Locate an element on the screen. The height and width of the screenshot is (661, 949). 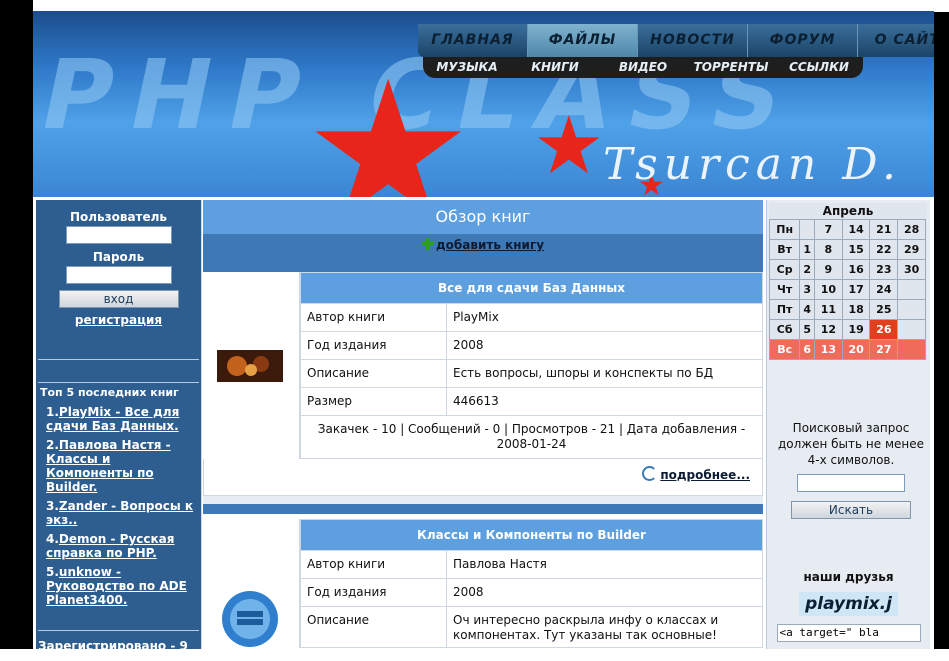
calendar-day: 6 is located at coordinates (807, 349).